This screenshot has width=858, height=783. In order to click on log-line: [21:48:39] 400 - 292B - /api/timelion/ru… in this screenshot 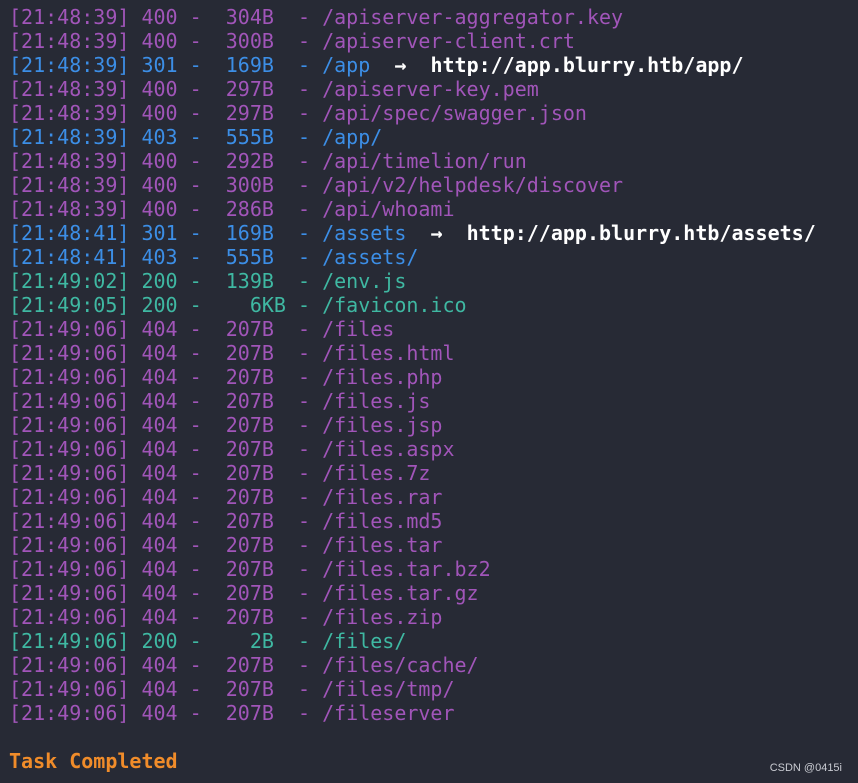, I will do `click(433, 161)`.